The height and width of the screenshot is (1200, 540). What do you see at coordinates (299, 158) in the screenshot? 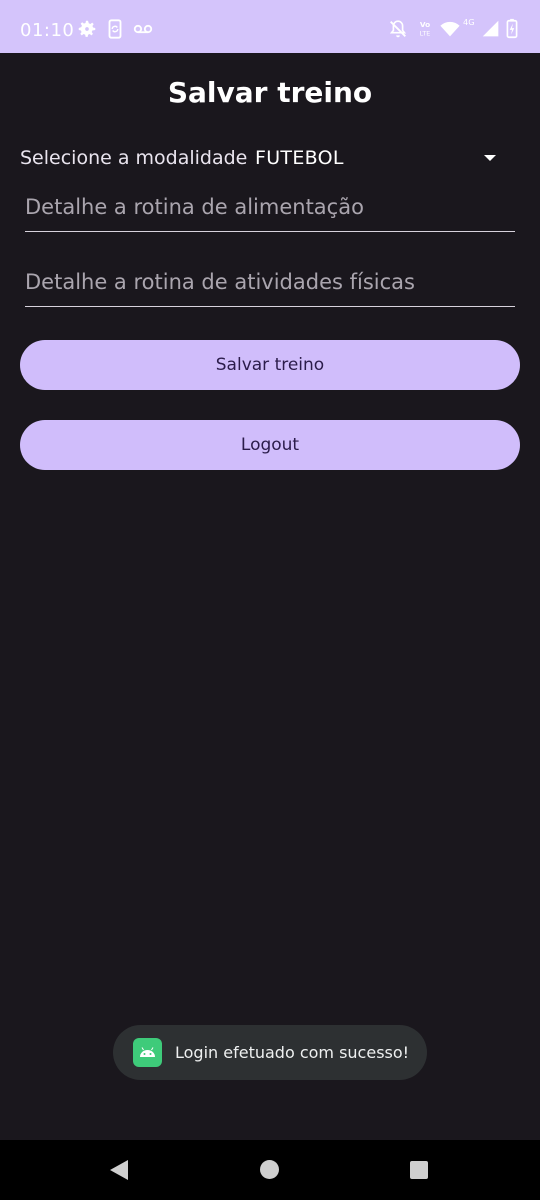
I see `modality-selected-value: FUTEBOL` at bounding box center [299, 158].